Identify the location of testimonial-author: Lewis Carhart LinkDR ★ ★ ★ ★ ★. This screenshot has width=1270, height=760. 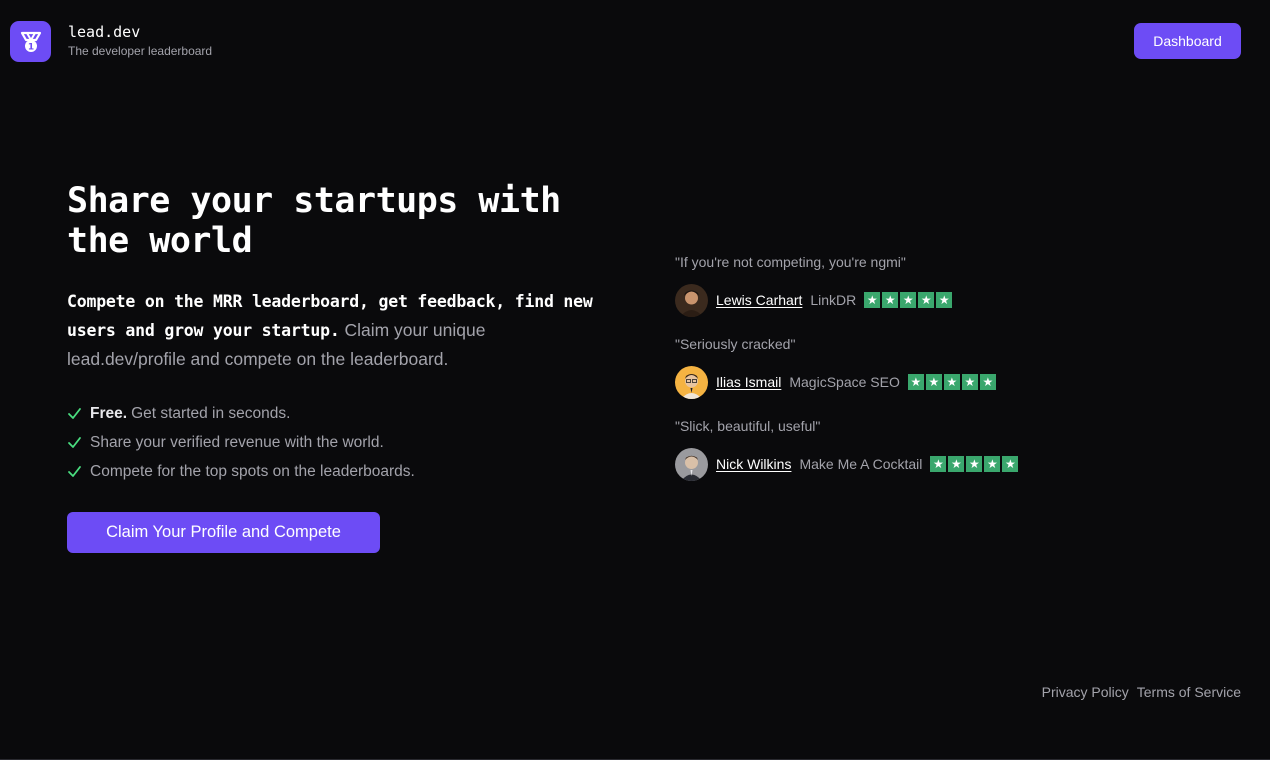
(925, 300).